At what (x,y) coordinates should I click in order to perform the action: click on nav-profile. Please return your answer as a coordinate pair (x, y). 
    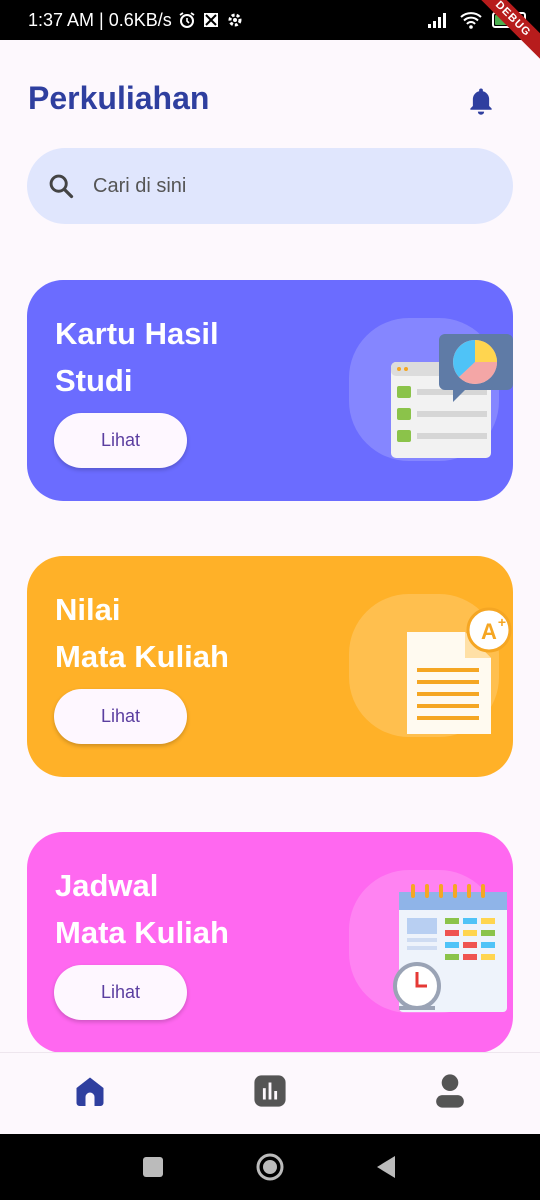
    Looking at the image, I should click on (450, 1091).